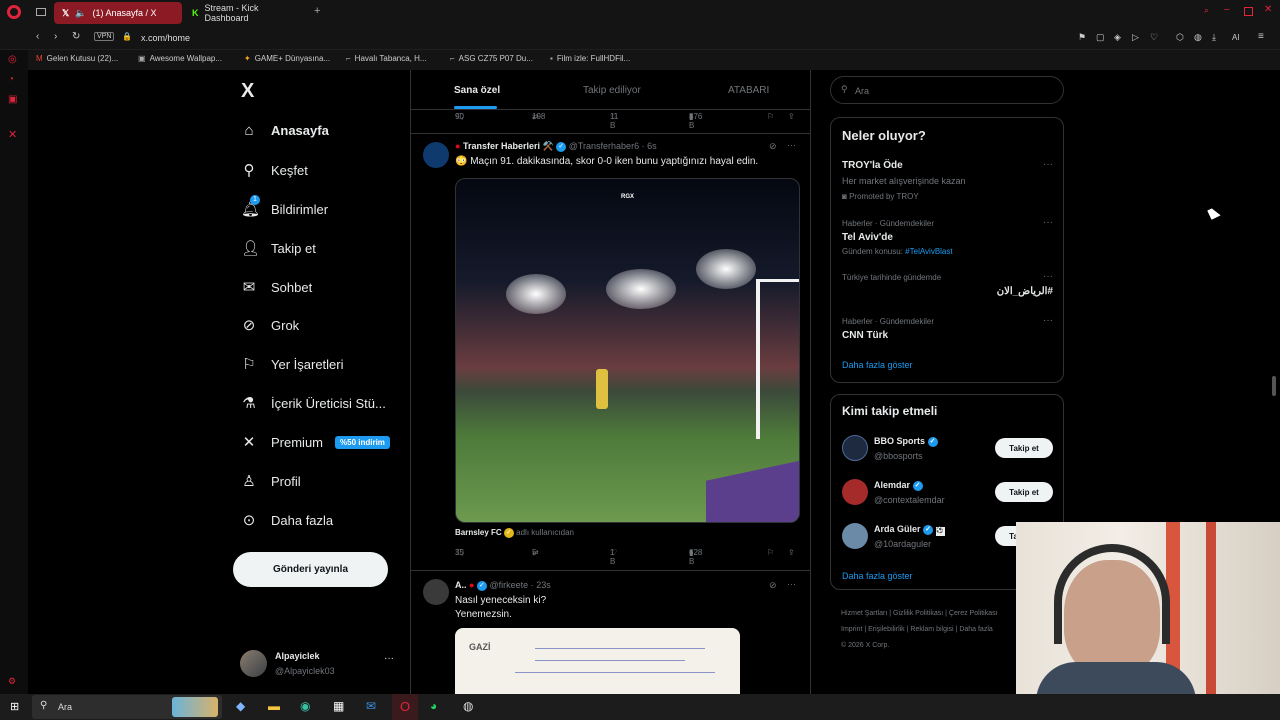  I want to click on tweet-time: 6s, so click(652, 146).